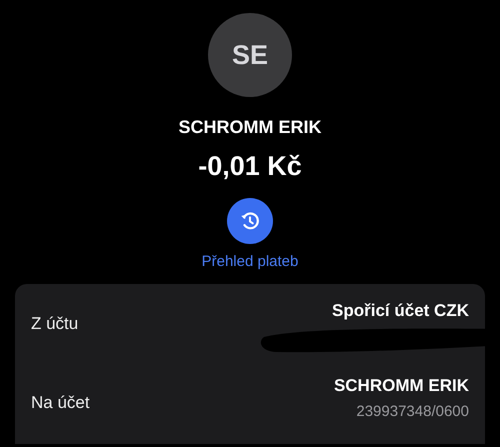 The image size is (500, 447). Describe the element at coordinates (250, 261) in the screenshot. I see `payment-overview-link: Přehled plateb` at that location.